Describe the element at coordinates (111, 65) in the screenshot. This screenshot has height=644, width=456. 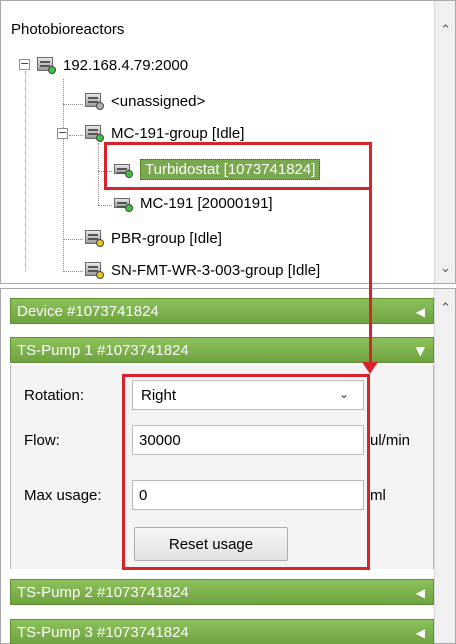
I see `tree-node-host: 192.168.4.79:2000` at that location.